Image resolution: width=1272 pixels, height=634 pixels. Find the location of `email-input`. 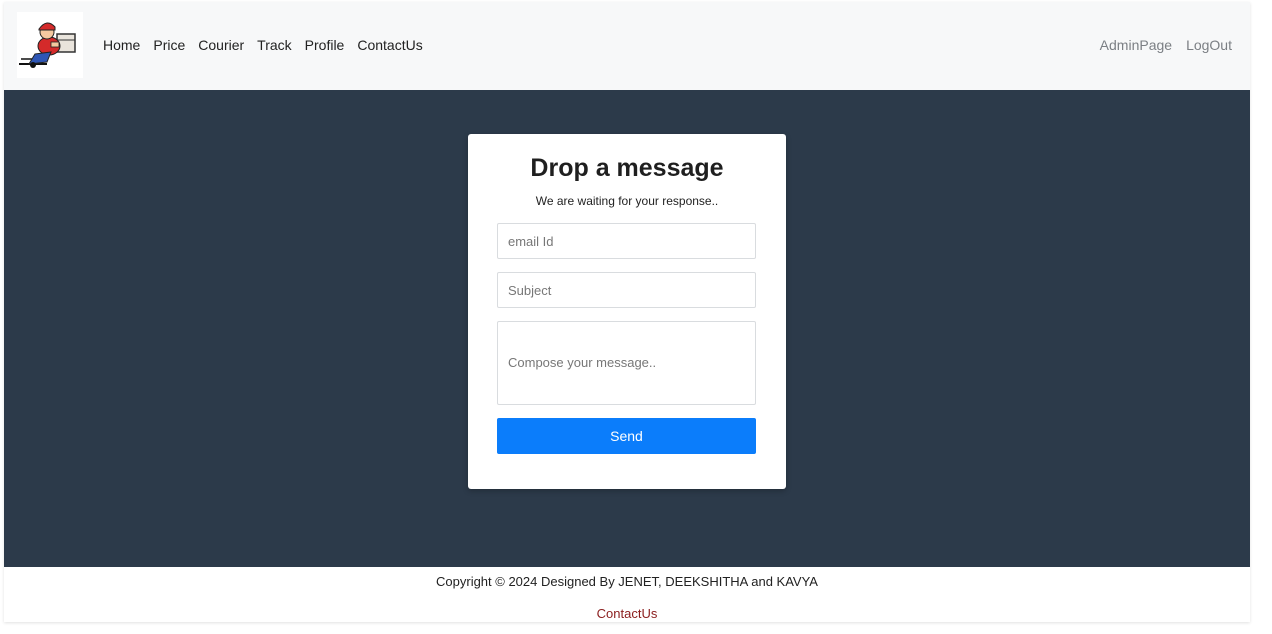

email-input is located at coordinates (626, 241).